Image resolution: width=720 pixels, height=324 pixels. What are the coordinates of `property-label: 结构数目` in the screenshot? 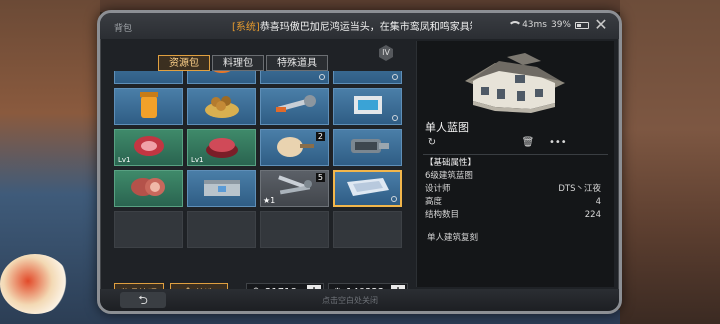 It's located at (442, 215).